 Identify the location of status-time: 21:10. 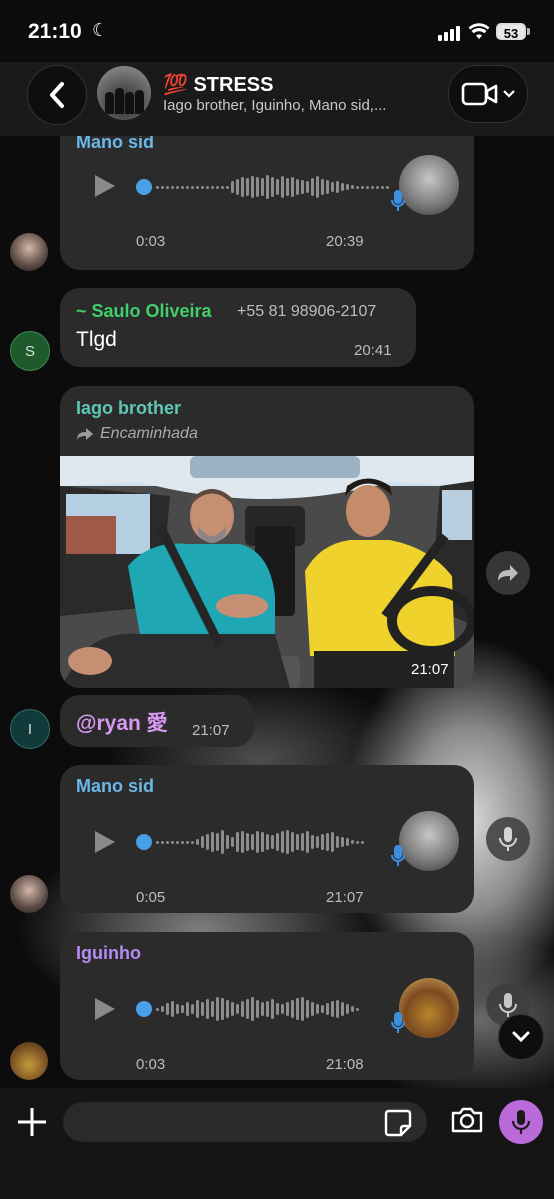
(55, 31).